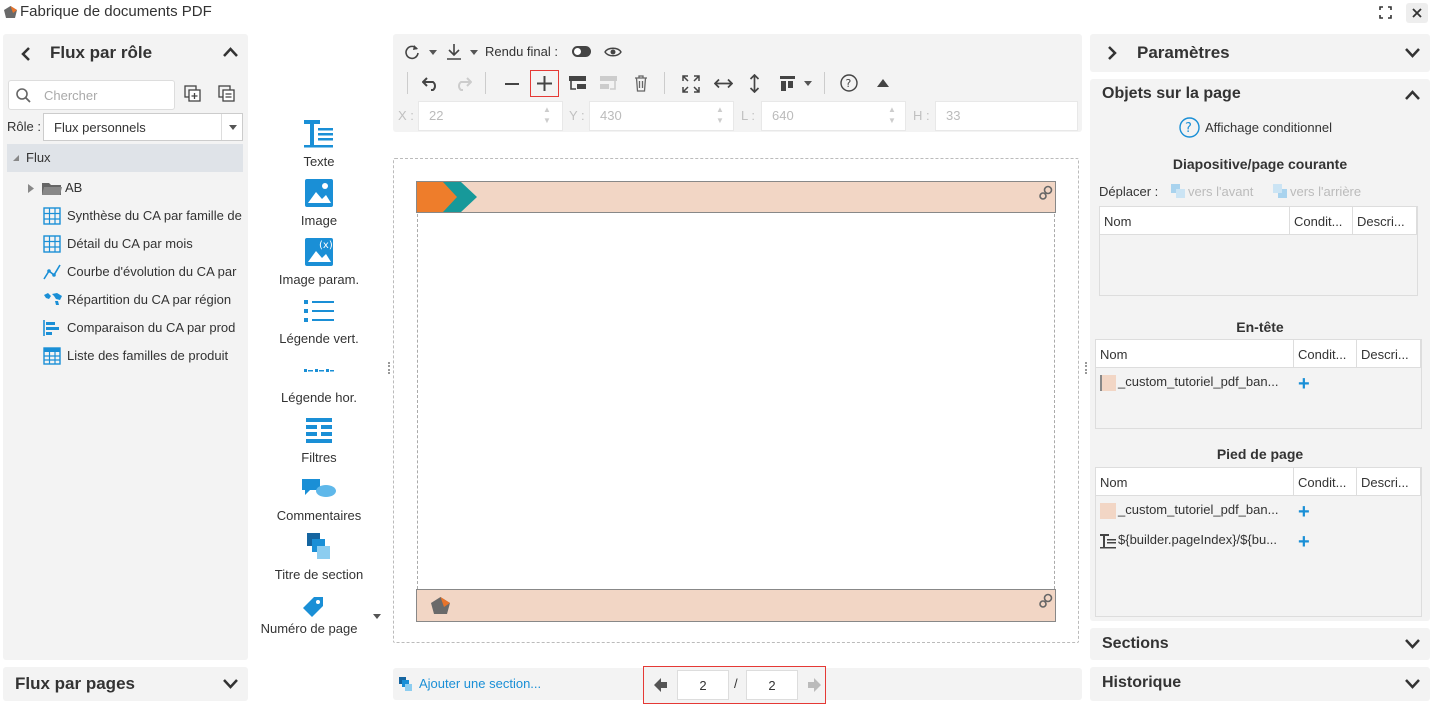 This screenshot has height=709, width=1435. What do you see at coordinates (1280, 191) in the screenshot?
I see `send-backward-icon` at bounding box center [1280, 191].